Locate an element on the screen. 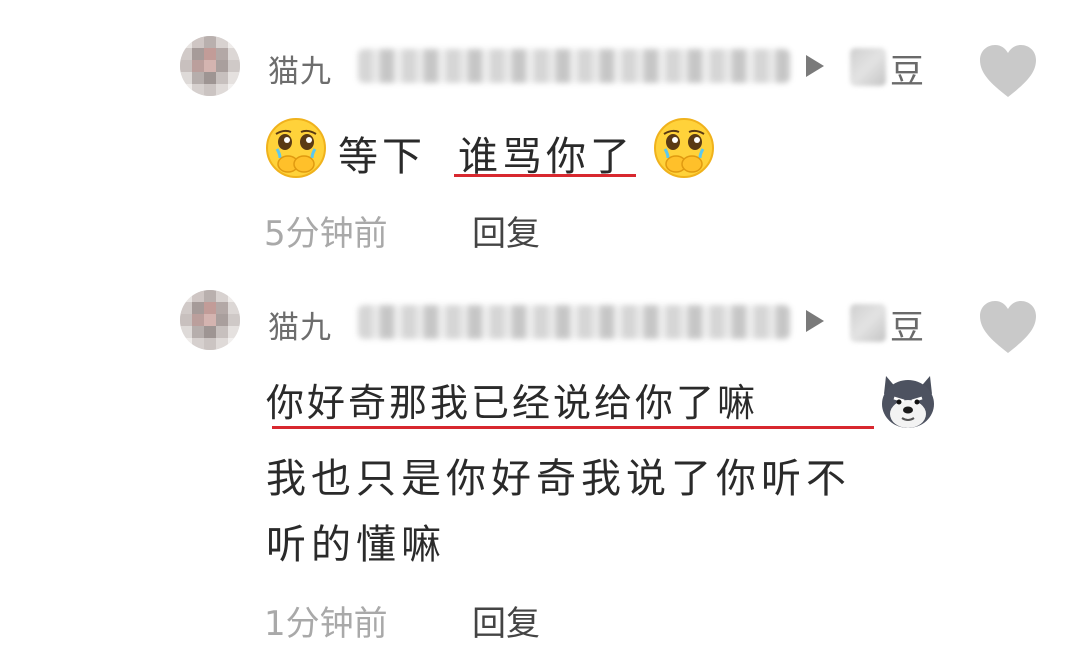 This screenshot has height=668, width=1080. comment-text-highlight: 你好奇那我已经说给你了嘛 is located at coordinates (512, 403).